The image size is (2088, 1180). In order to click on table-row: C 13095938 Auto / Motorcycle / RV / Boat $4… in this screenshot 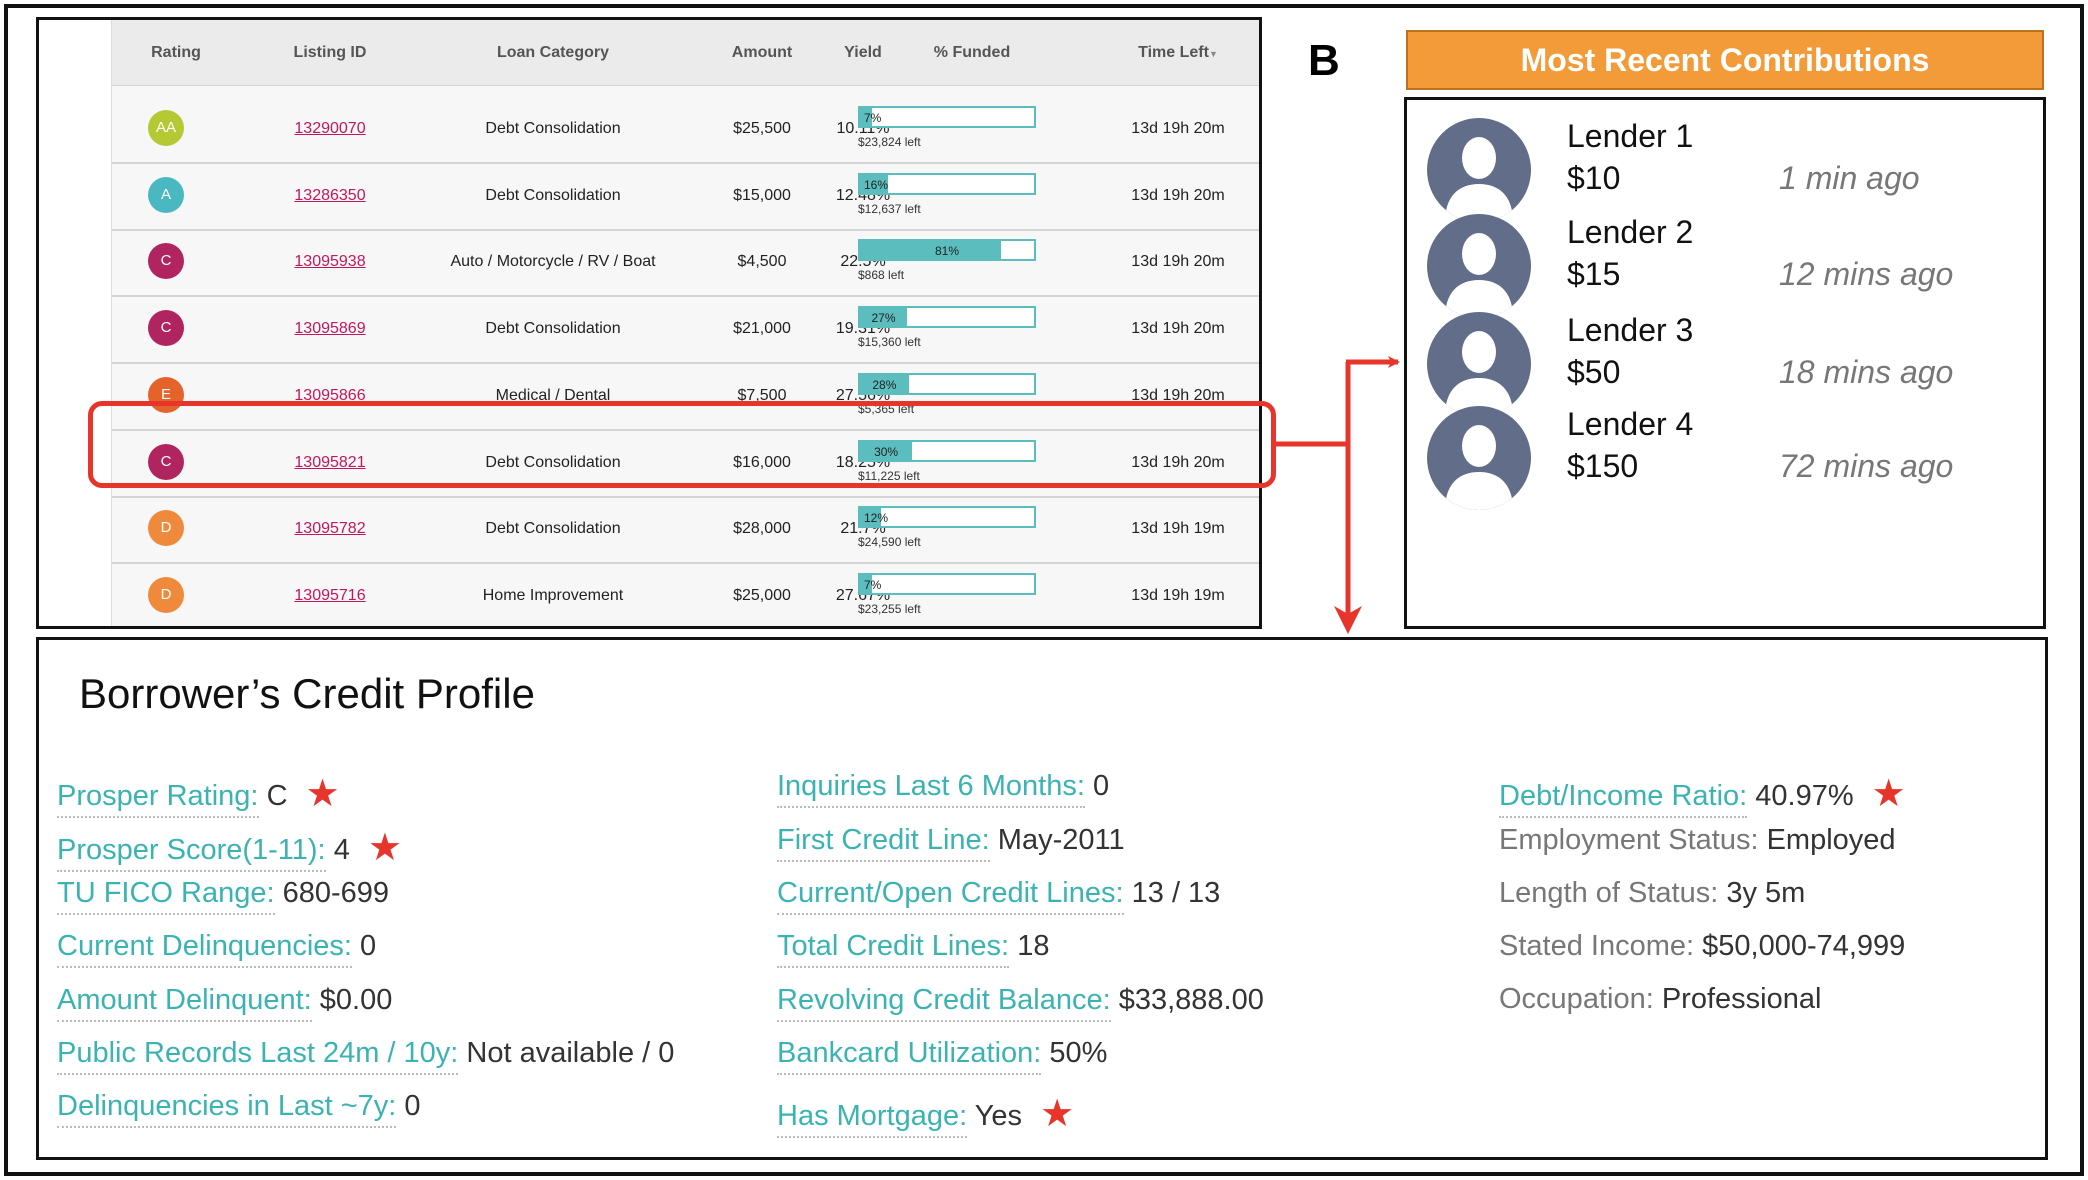, I will do `click(685, 264)`.